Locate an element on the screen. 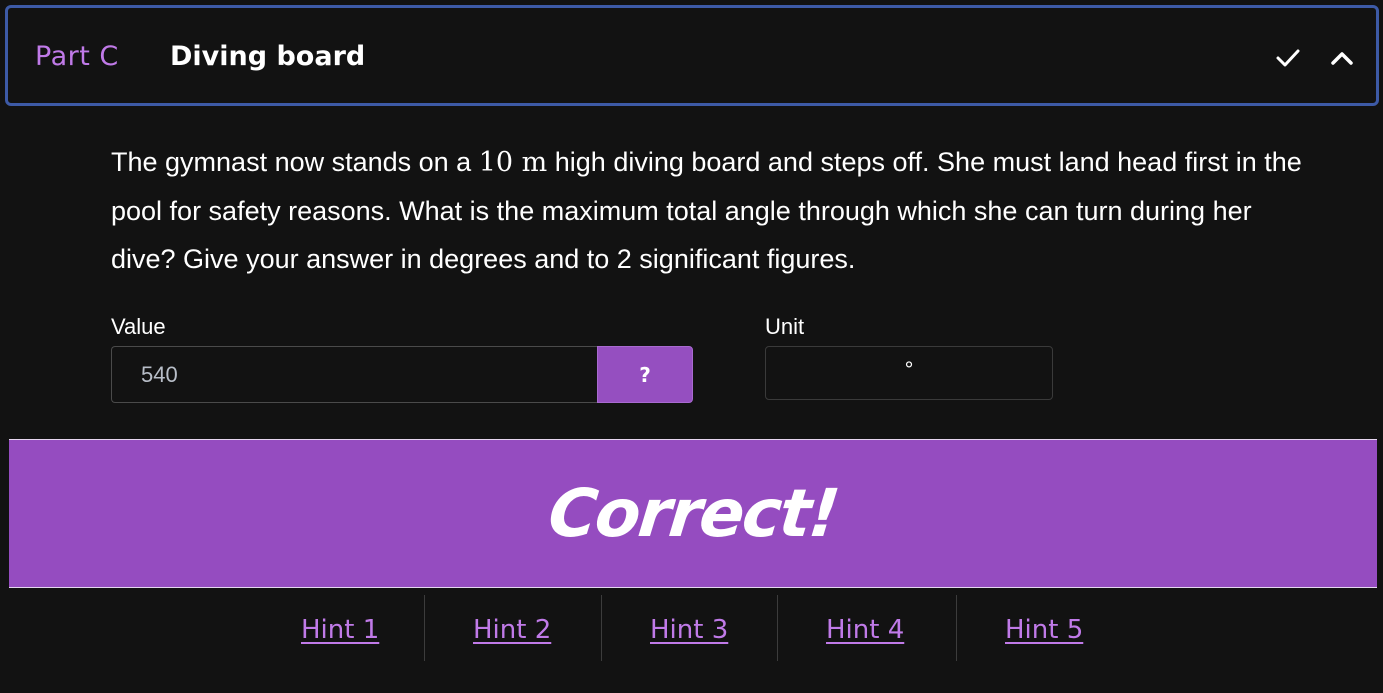  hint-4-link: Hint 4 is located at coordinates (865, 630).